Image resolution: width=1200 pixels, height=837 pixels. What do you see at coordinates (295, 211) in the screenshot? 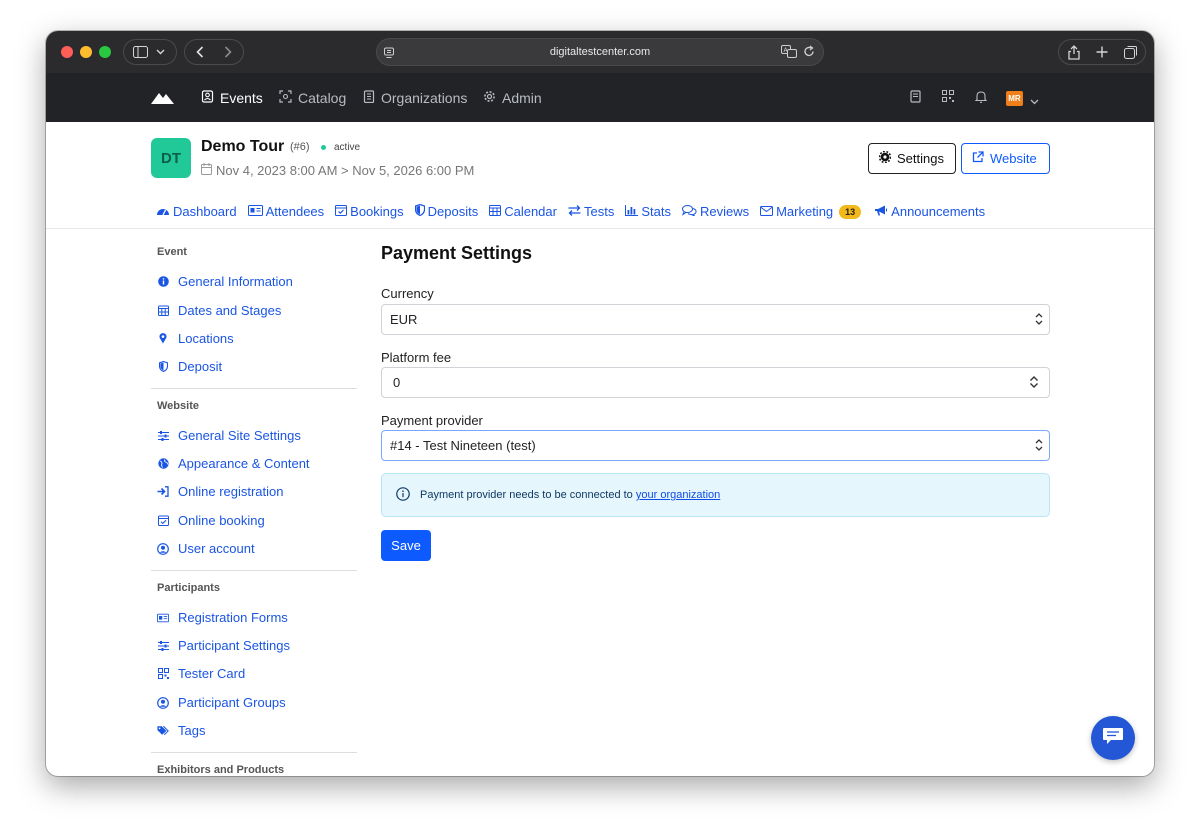
I see `tab-attendees-label: Attendees` at bounding box center [295, 211].